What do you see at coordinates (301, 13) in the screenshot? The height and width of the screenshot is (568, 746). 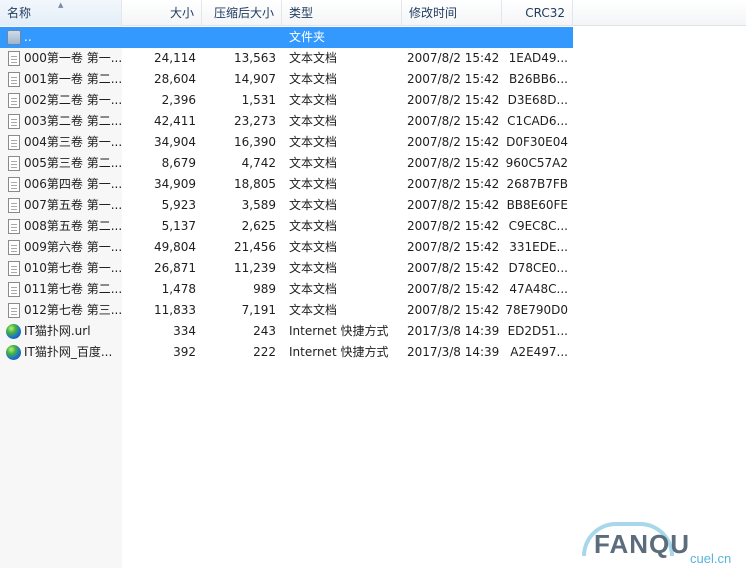 I see `column-header-type-label: 类型` at bounding box center [301, 13].